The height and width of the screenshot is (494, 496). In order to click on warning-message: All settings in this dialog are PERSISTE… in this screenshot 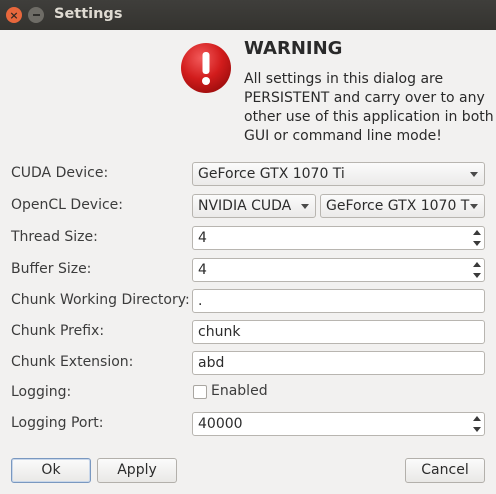, I will do `click(369, 107)`.